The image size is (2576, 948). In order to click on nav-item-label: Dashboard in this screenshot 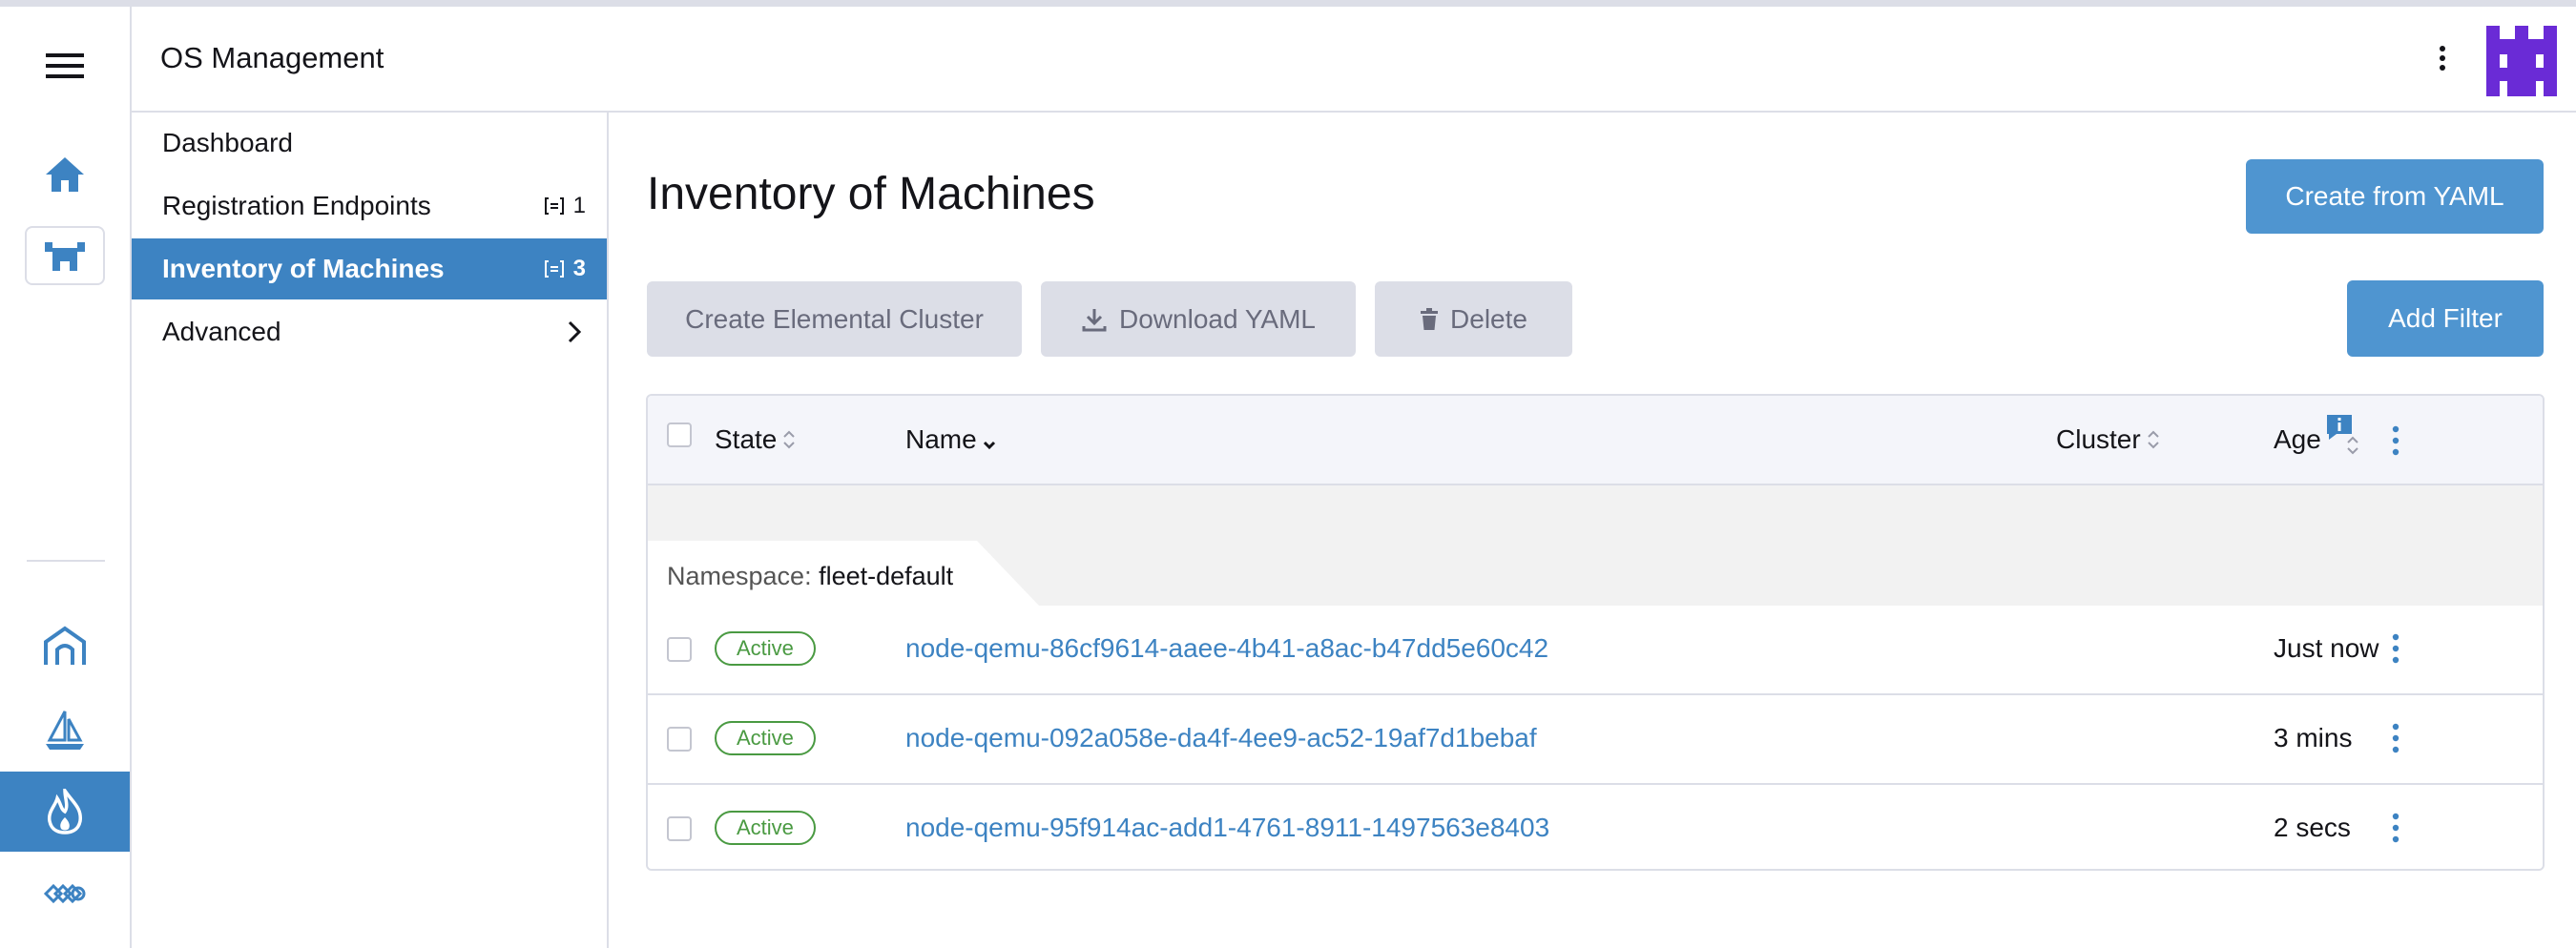, I will do `click(227, 142)`.